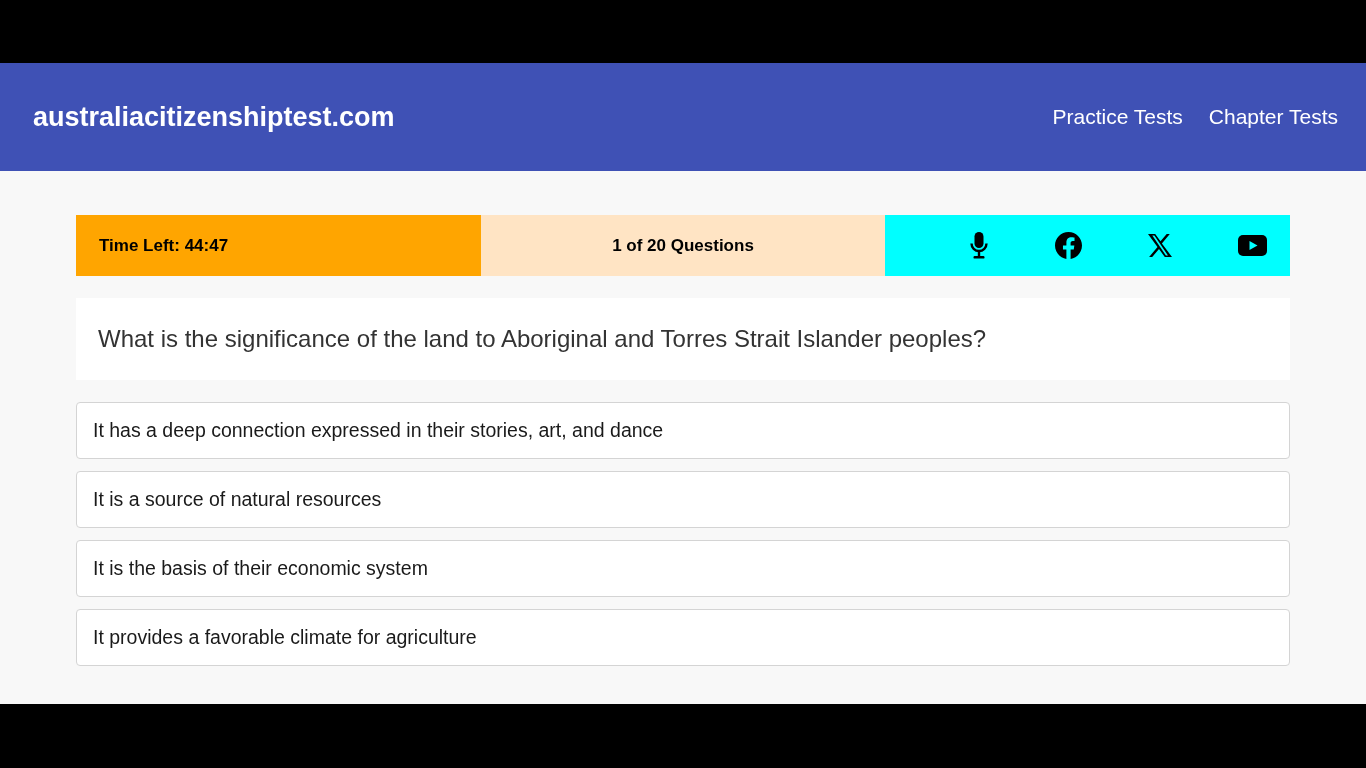 Image resolution: width=1366 pixels, height=768 pixels. I want to click on x-logo-icon, so click(1159, 245).